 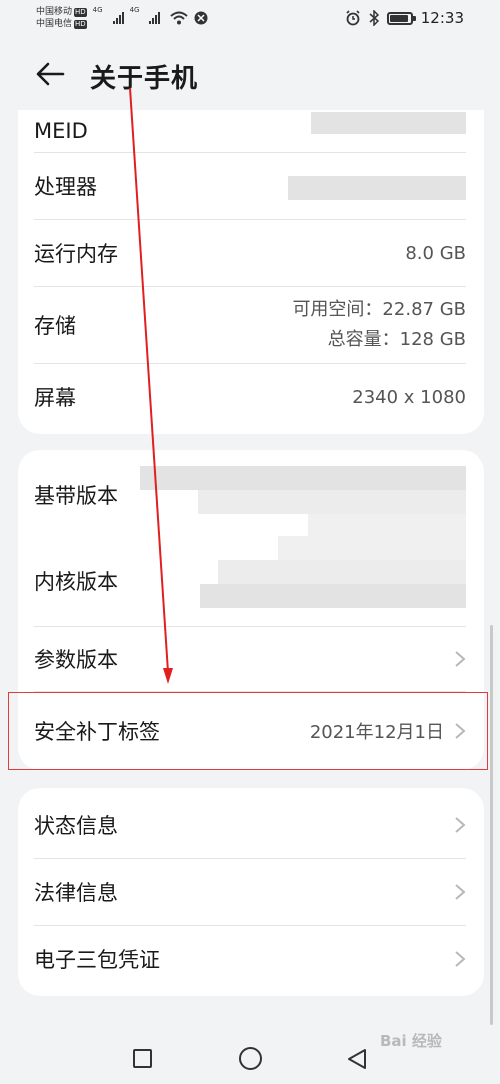 What do you see at coordinates (250, 1058) in the screenshot?
I see `home-icon` at bounding box center [250, 1058].